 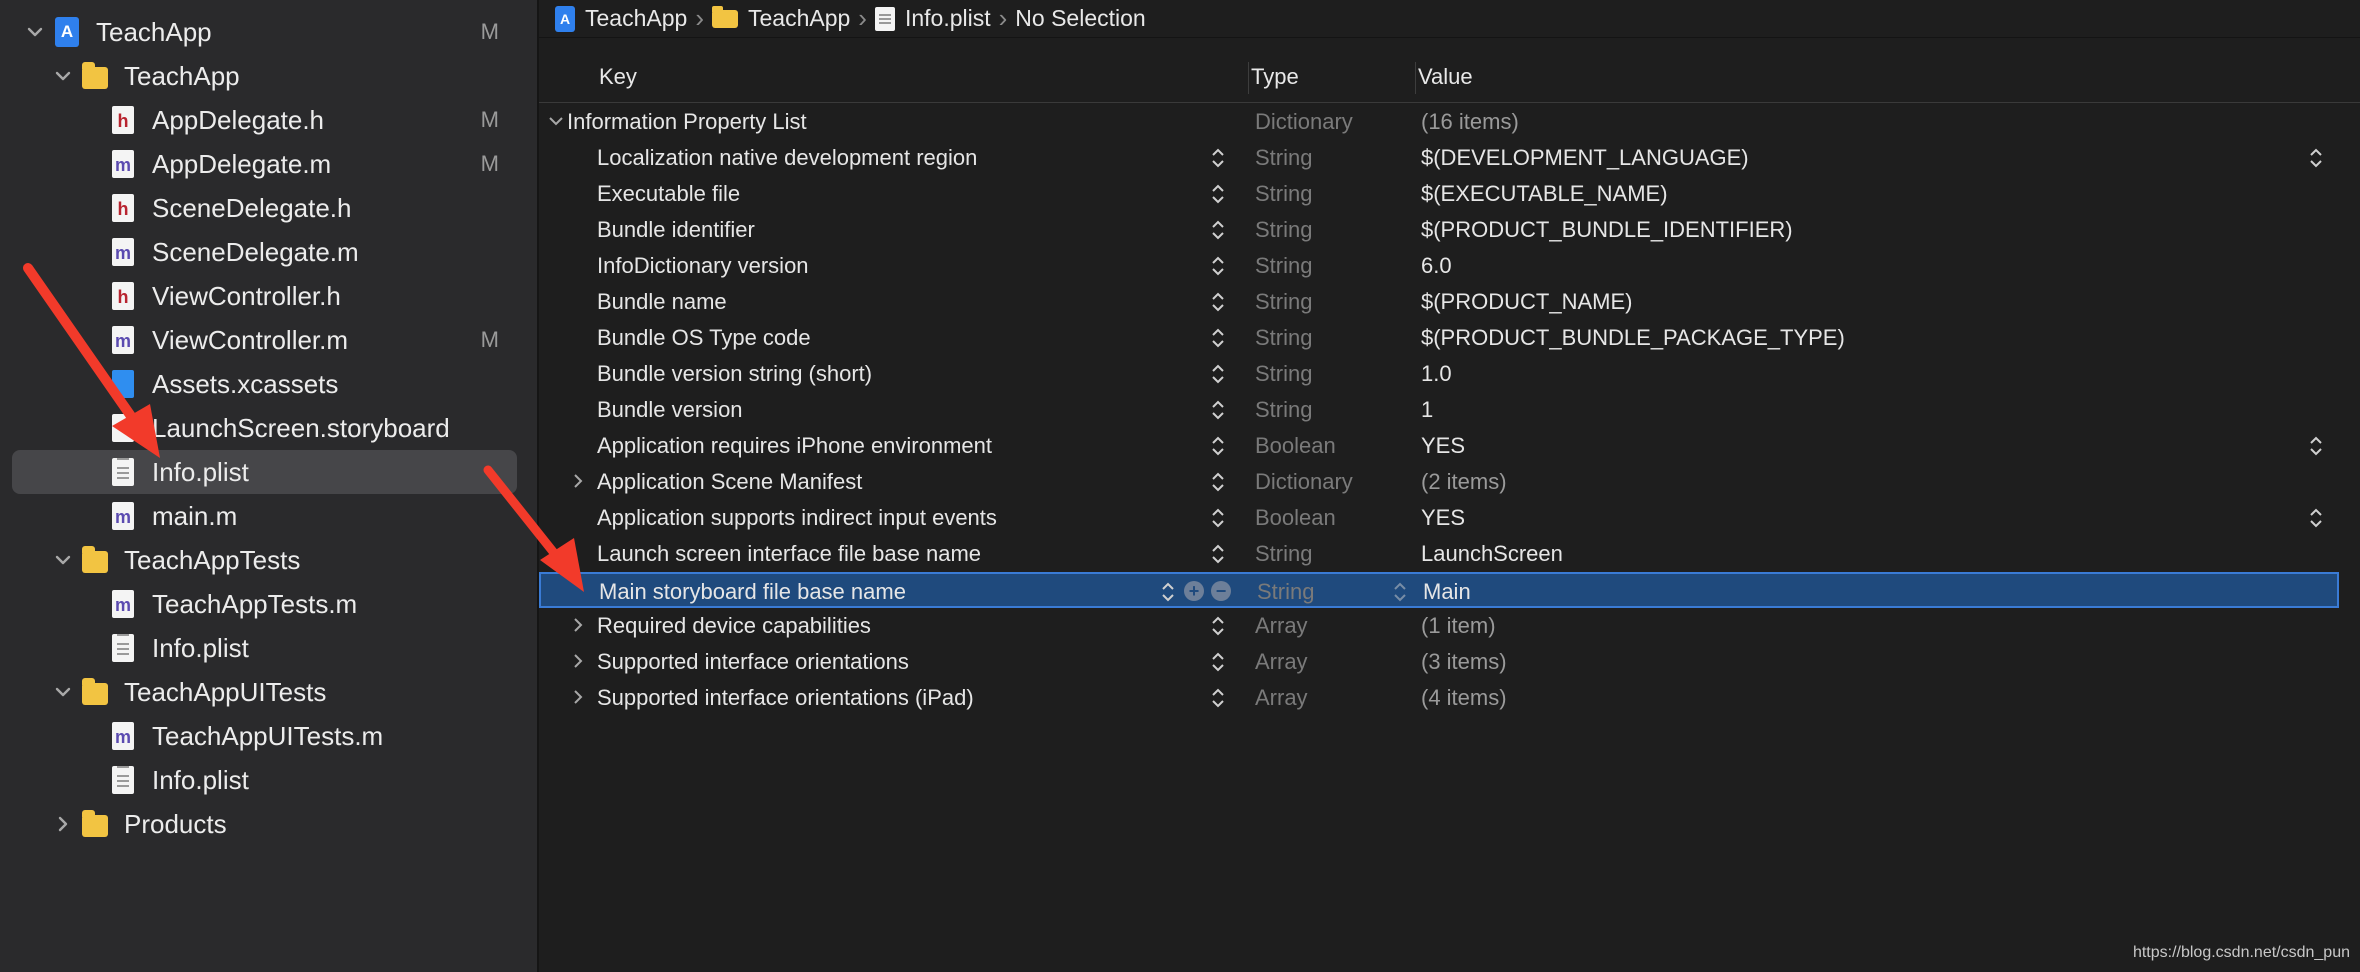 What do you see at coordinates (618, 77) in the screenshot?
I see `column-header-key: Key` at bounding box center [618, 77].